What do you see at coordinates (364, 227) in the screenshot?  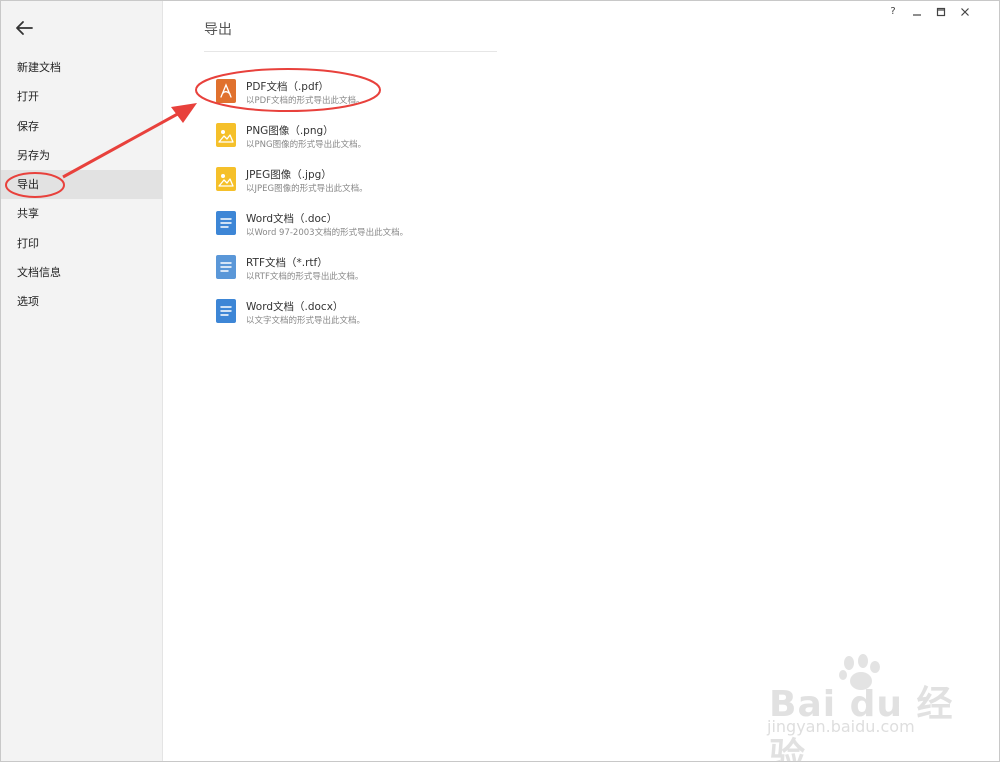 I see `export-option-doc: Word文档（.doc） 以Word 97-2003文档的形式导出此文档。` at bounding box center [364, 227].